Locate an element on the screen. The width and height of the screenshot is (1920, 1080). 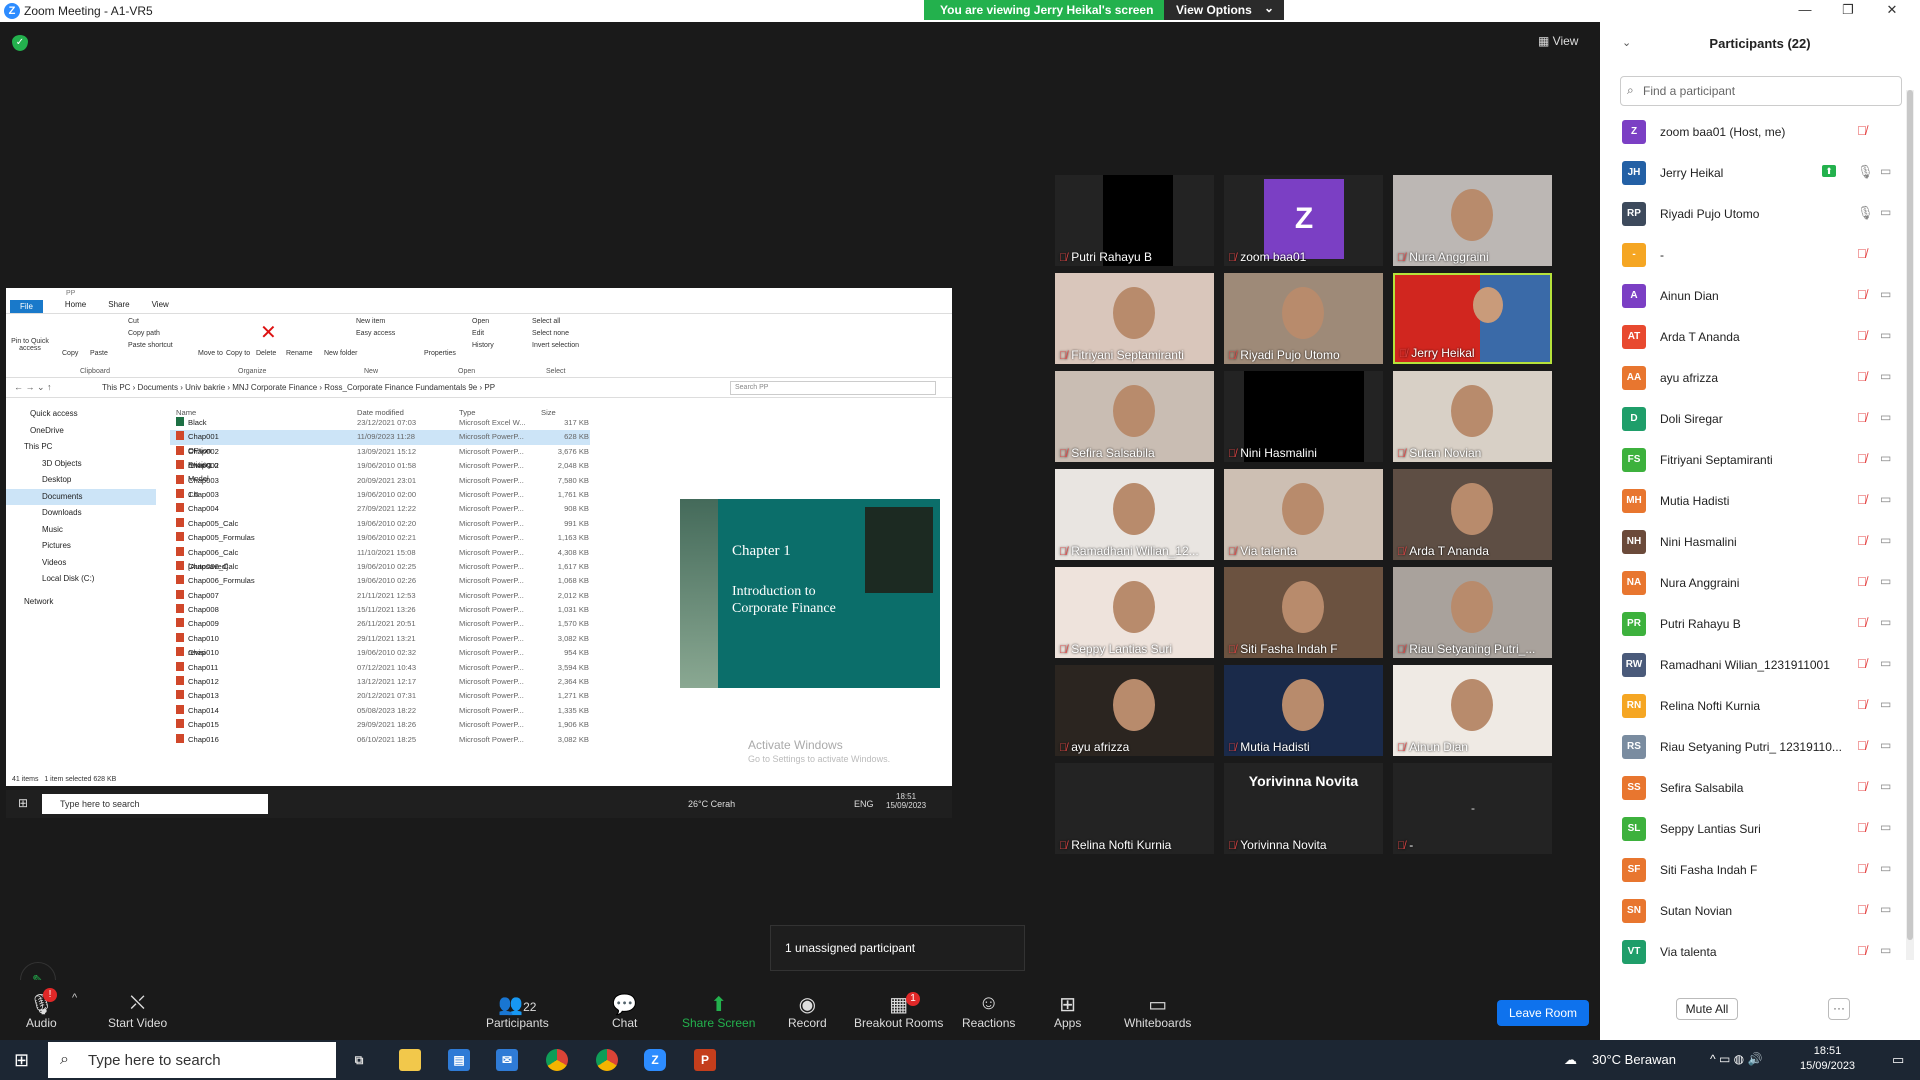
nav-arrows-icon: ← → ⌄ ↑ is located at coordinates (33, 387).